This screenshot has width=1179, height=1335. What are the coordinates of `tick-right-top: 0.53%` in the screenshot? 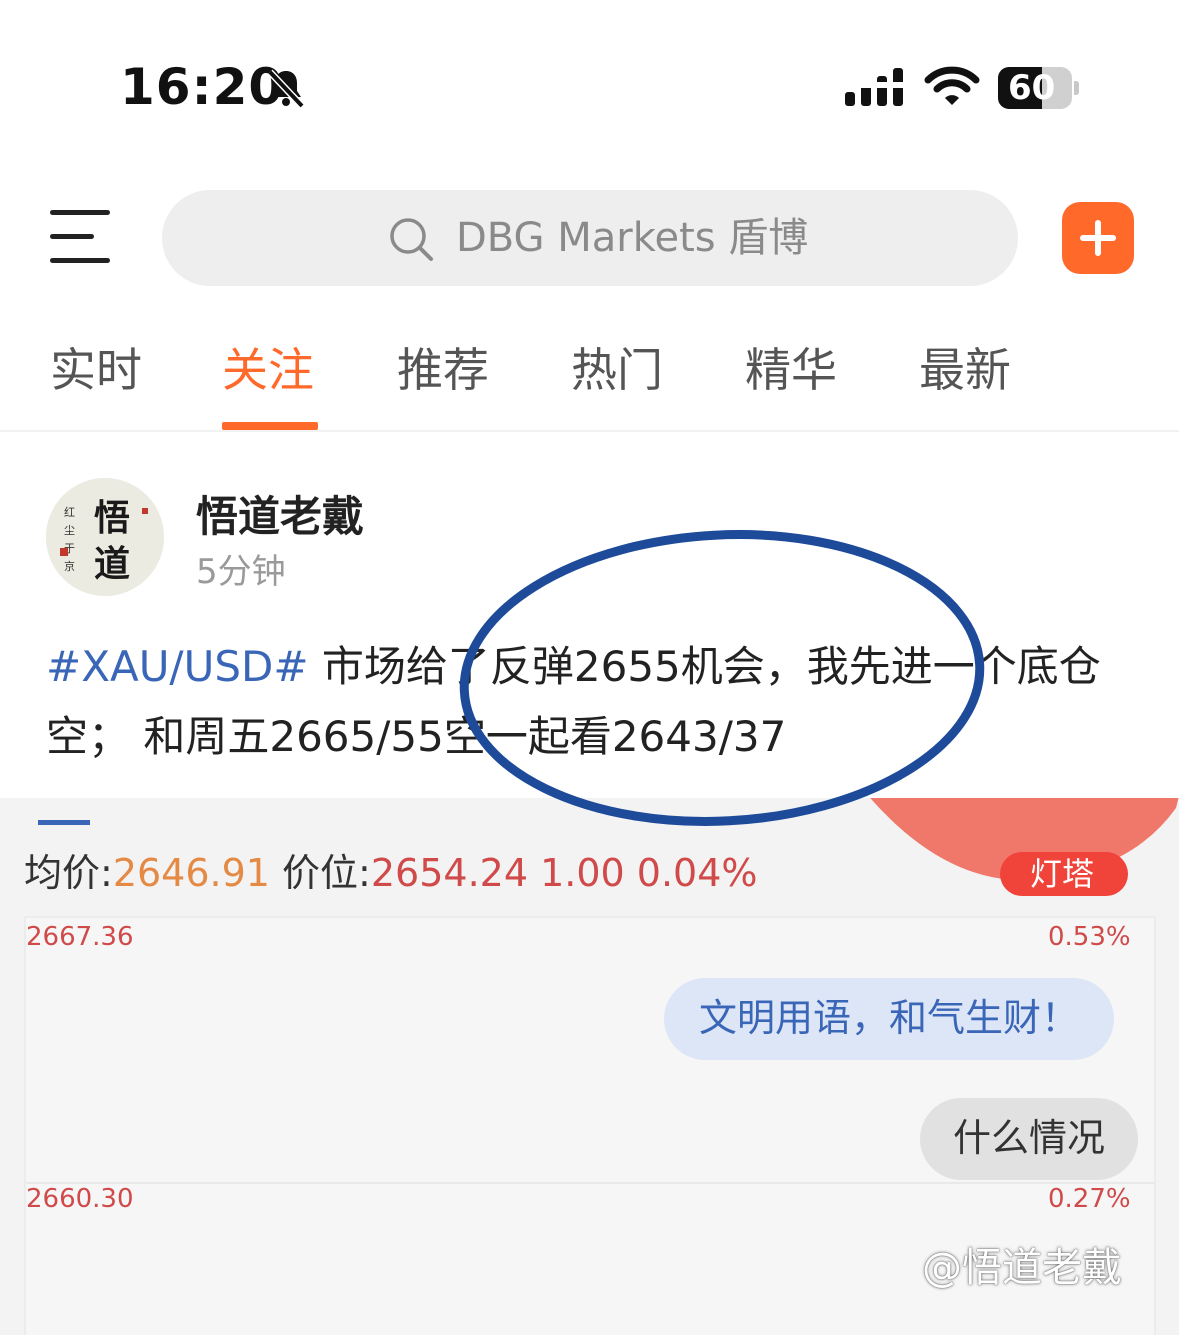 It's located at (1089, 937).